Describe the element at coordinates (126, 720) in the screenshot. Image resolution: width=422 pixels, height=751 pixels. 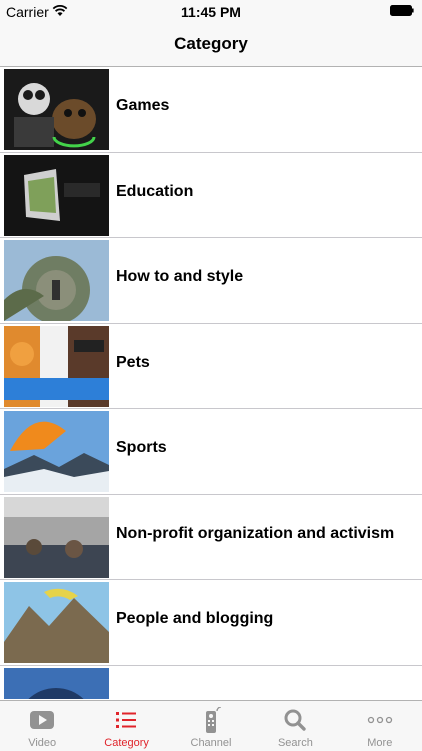
I see `list-icon` at that location.